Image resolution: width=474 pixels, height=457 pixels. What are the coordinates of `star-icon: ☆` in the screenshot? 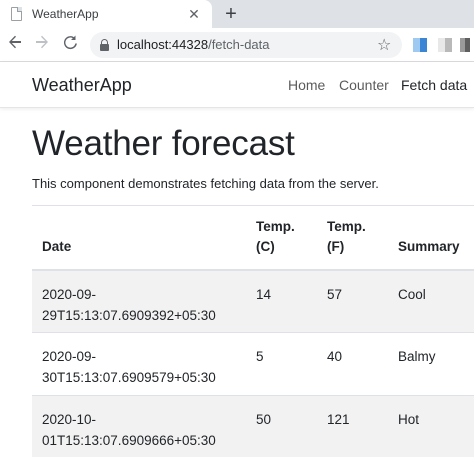 It's located at (384, 45).